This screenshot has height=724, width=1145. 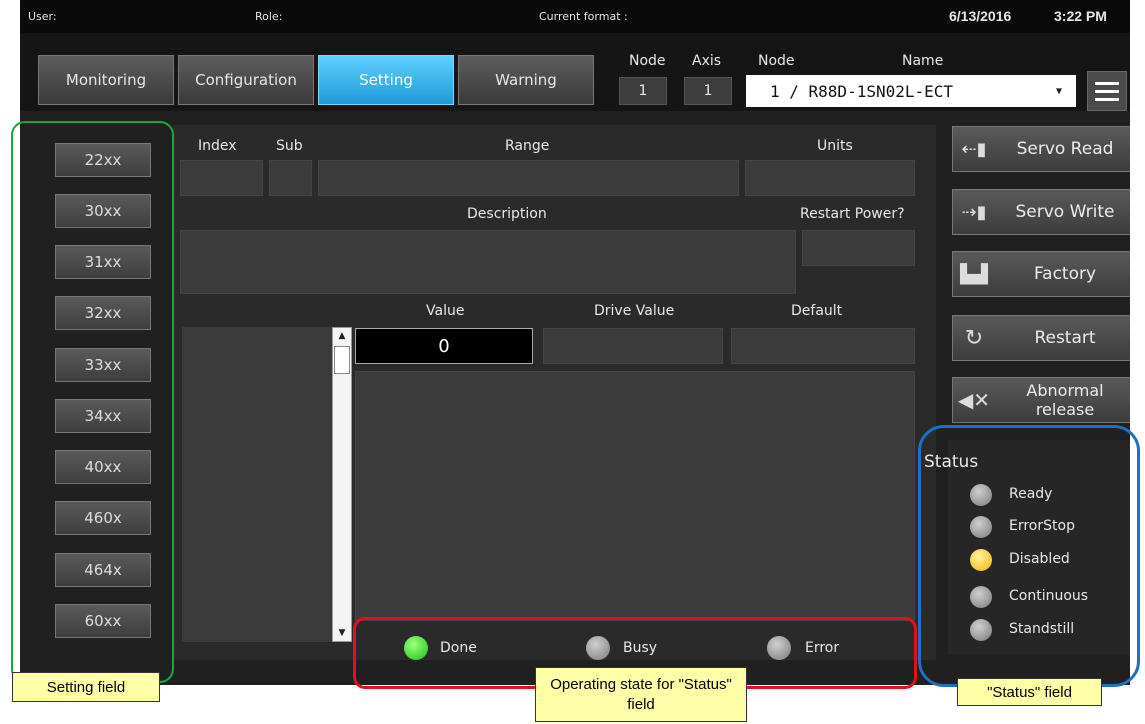 I want to click on user-label: User:, so click(x=42, y=16).